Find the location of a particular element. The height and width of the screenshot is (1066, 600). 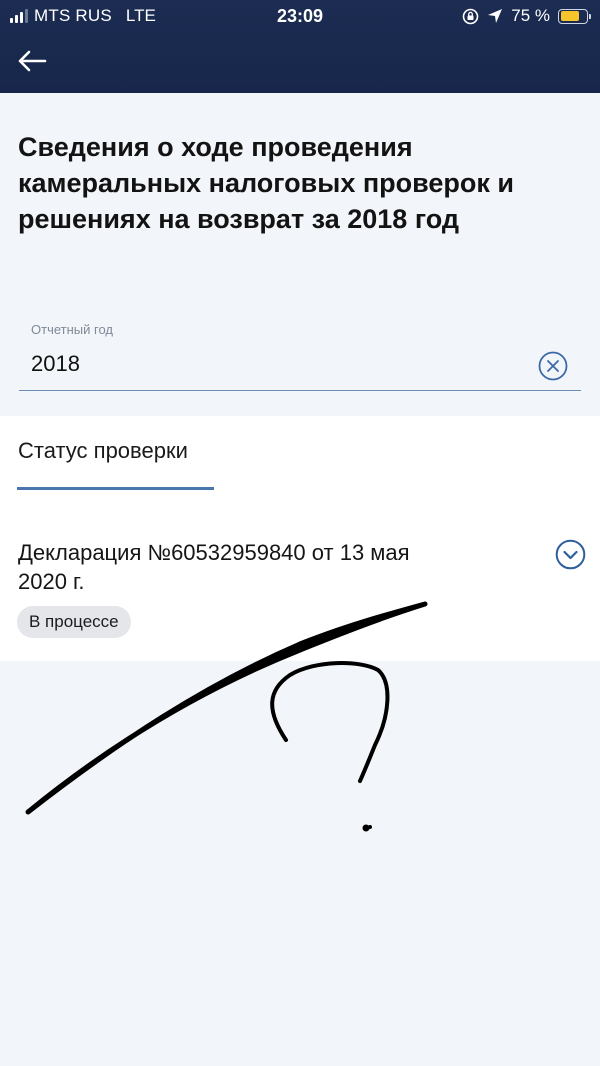

app-header: MTS RUS LTE 23:09 75 % is located at coordinates (300, 46).